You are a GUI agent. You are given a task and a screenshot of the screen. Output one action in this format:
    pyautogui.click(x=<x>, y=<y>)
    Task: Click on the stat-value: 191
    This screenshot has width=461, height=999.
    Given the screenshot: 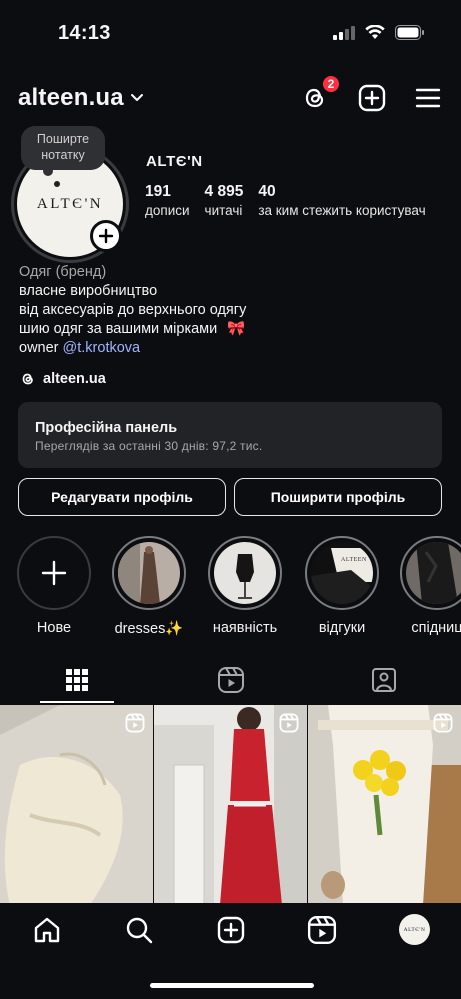 What is the action you would take?
    pyautogui.click(x=158, y=191)
    